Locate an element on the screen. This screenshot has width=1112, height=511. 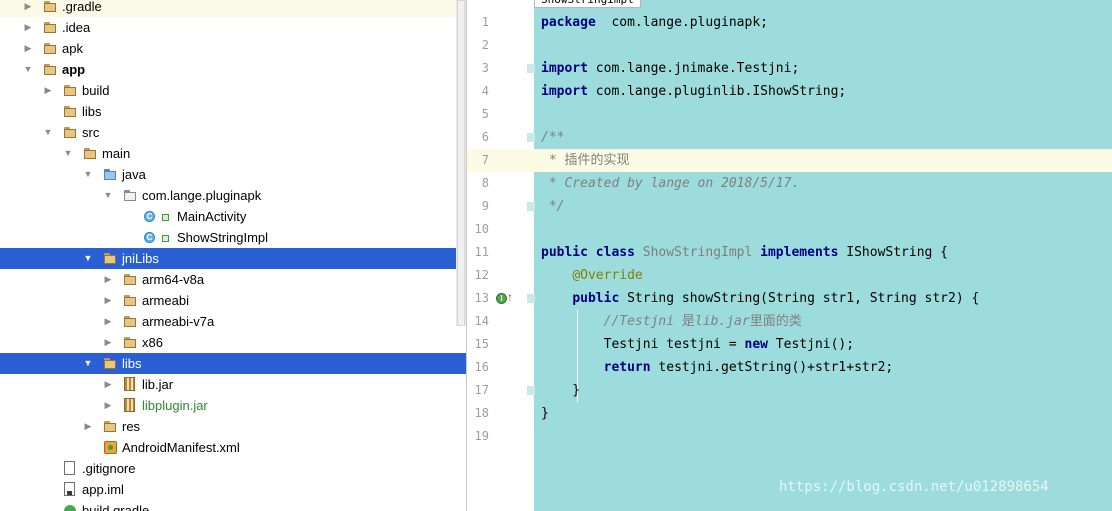
tree-node-java: ▼ java is located at coordinates (233, 174).